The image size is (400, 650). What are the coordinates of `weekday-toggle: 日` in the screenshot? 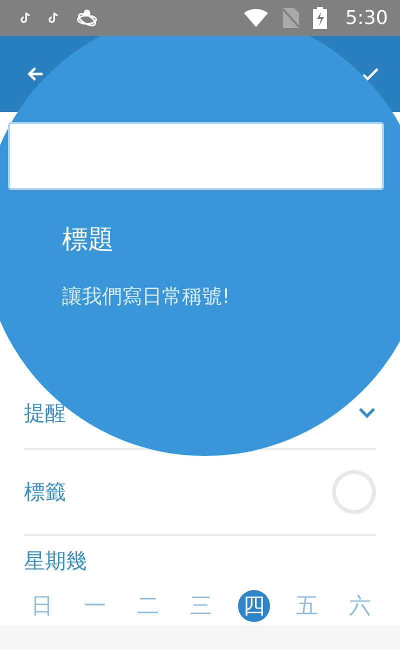 It's located at (42, 606).